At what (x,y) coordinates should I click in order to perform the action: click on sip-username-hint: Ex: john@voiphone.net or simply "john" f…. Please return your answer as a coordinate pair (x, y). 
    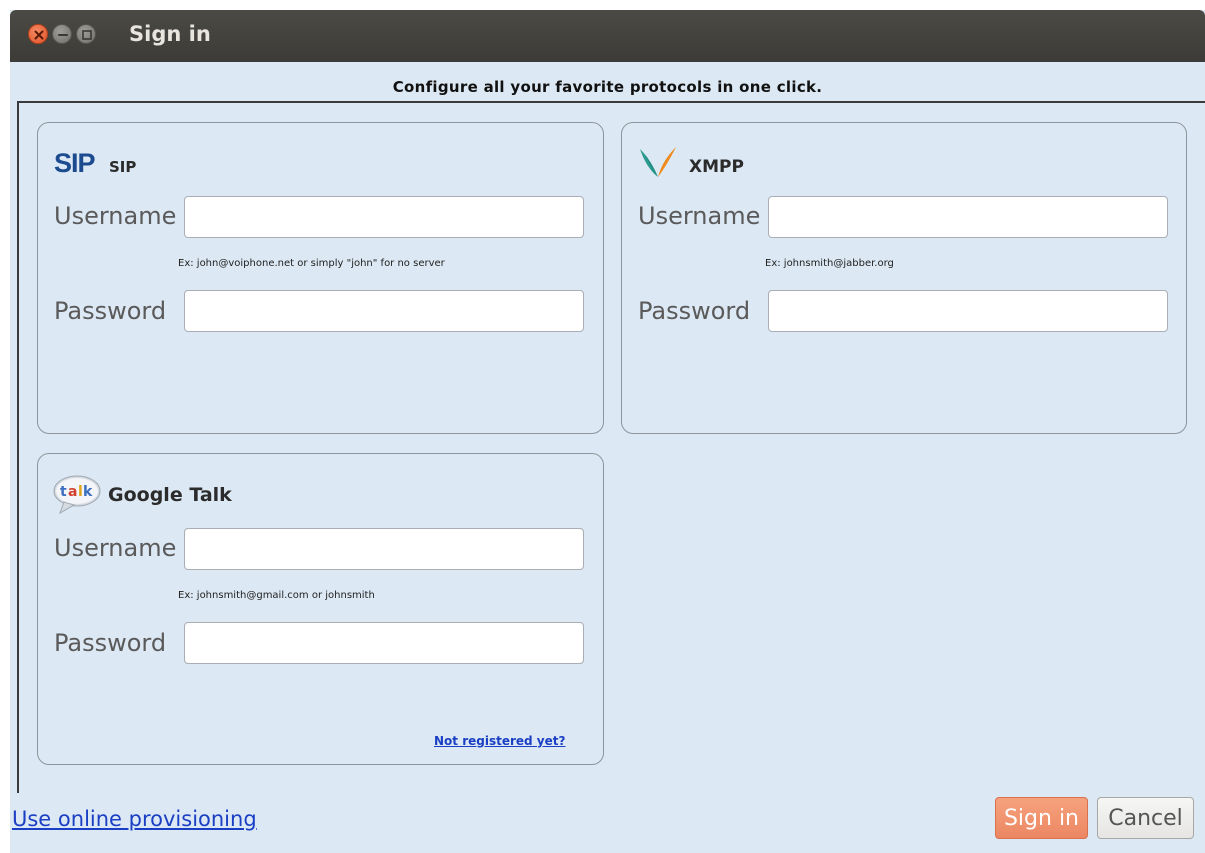
    Looking at the image, I should click on (311, 263).